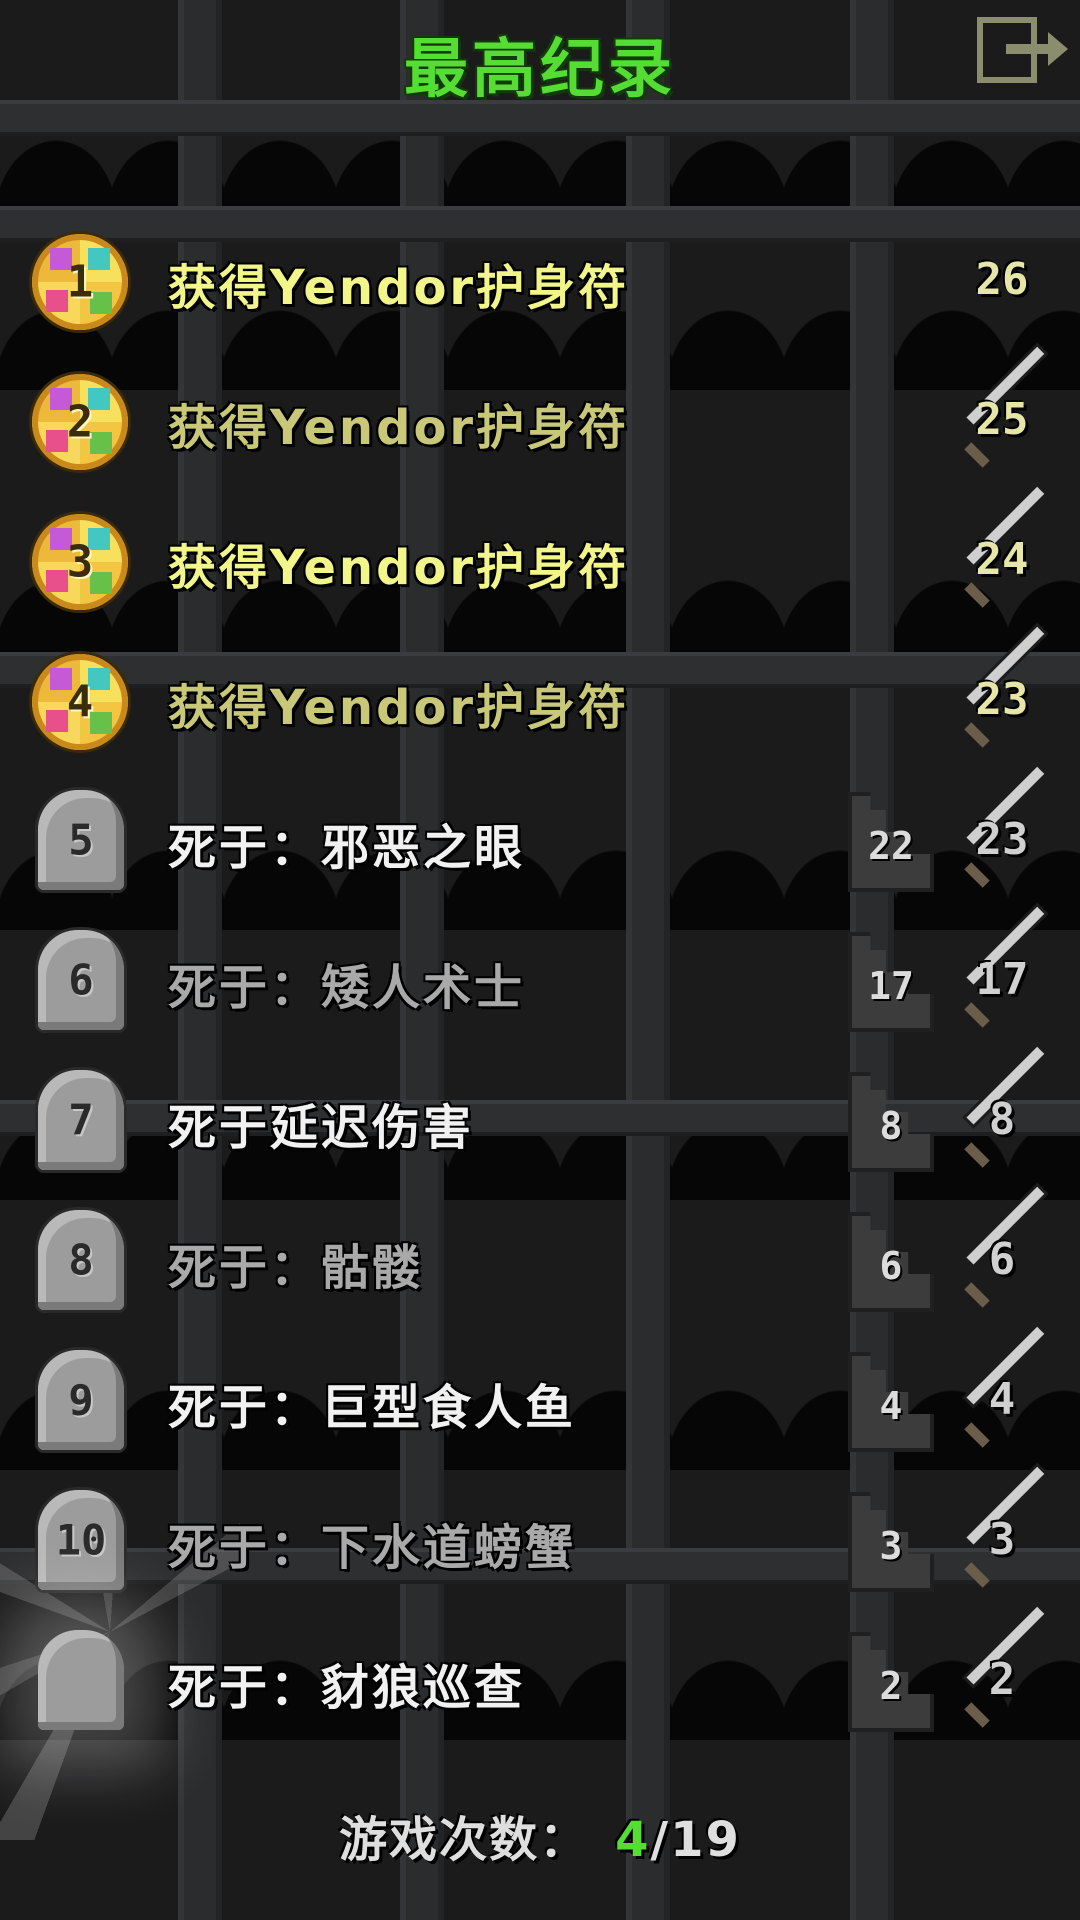 The image size is (1080, 1920). What do you see at coordinates (1002, 1679) in the screenshot?
I see `record-level: 2` at bounding box center [1002, 1679].